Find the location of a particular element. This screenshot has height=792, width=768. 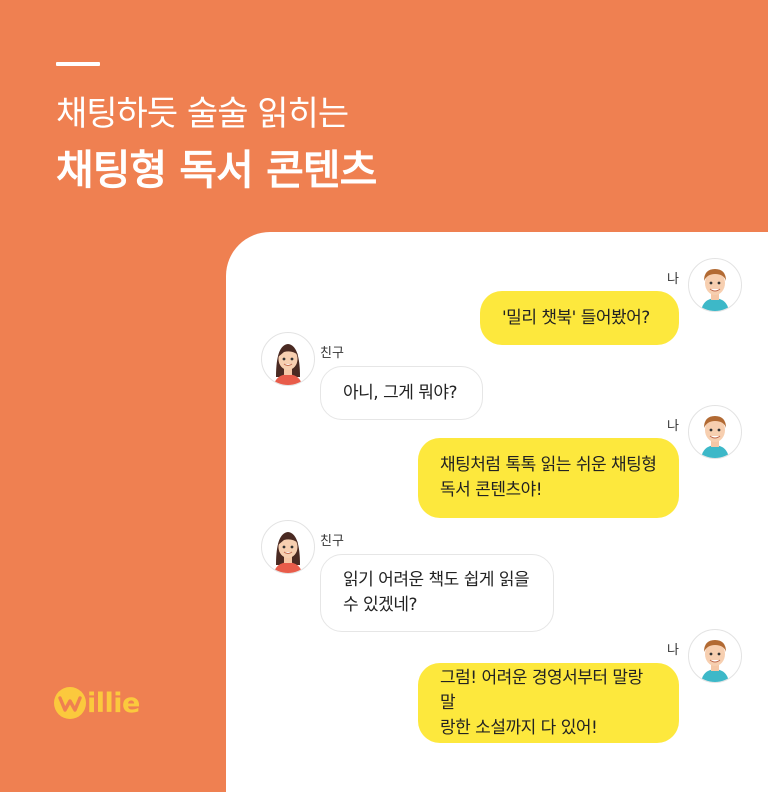

my-message-bubble: 채팅처럼 톡톡 읽는 쉬운 채팅형 독서 콘텐츠야! is located at coordinates (548, 478).